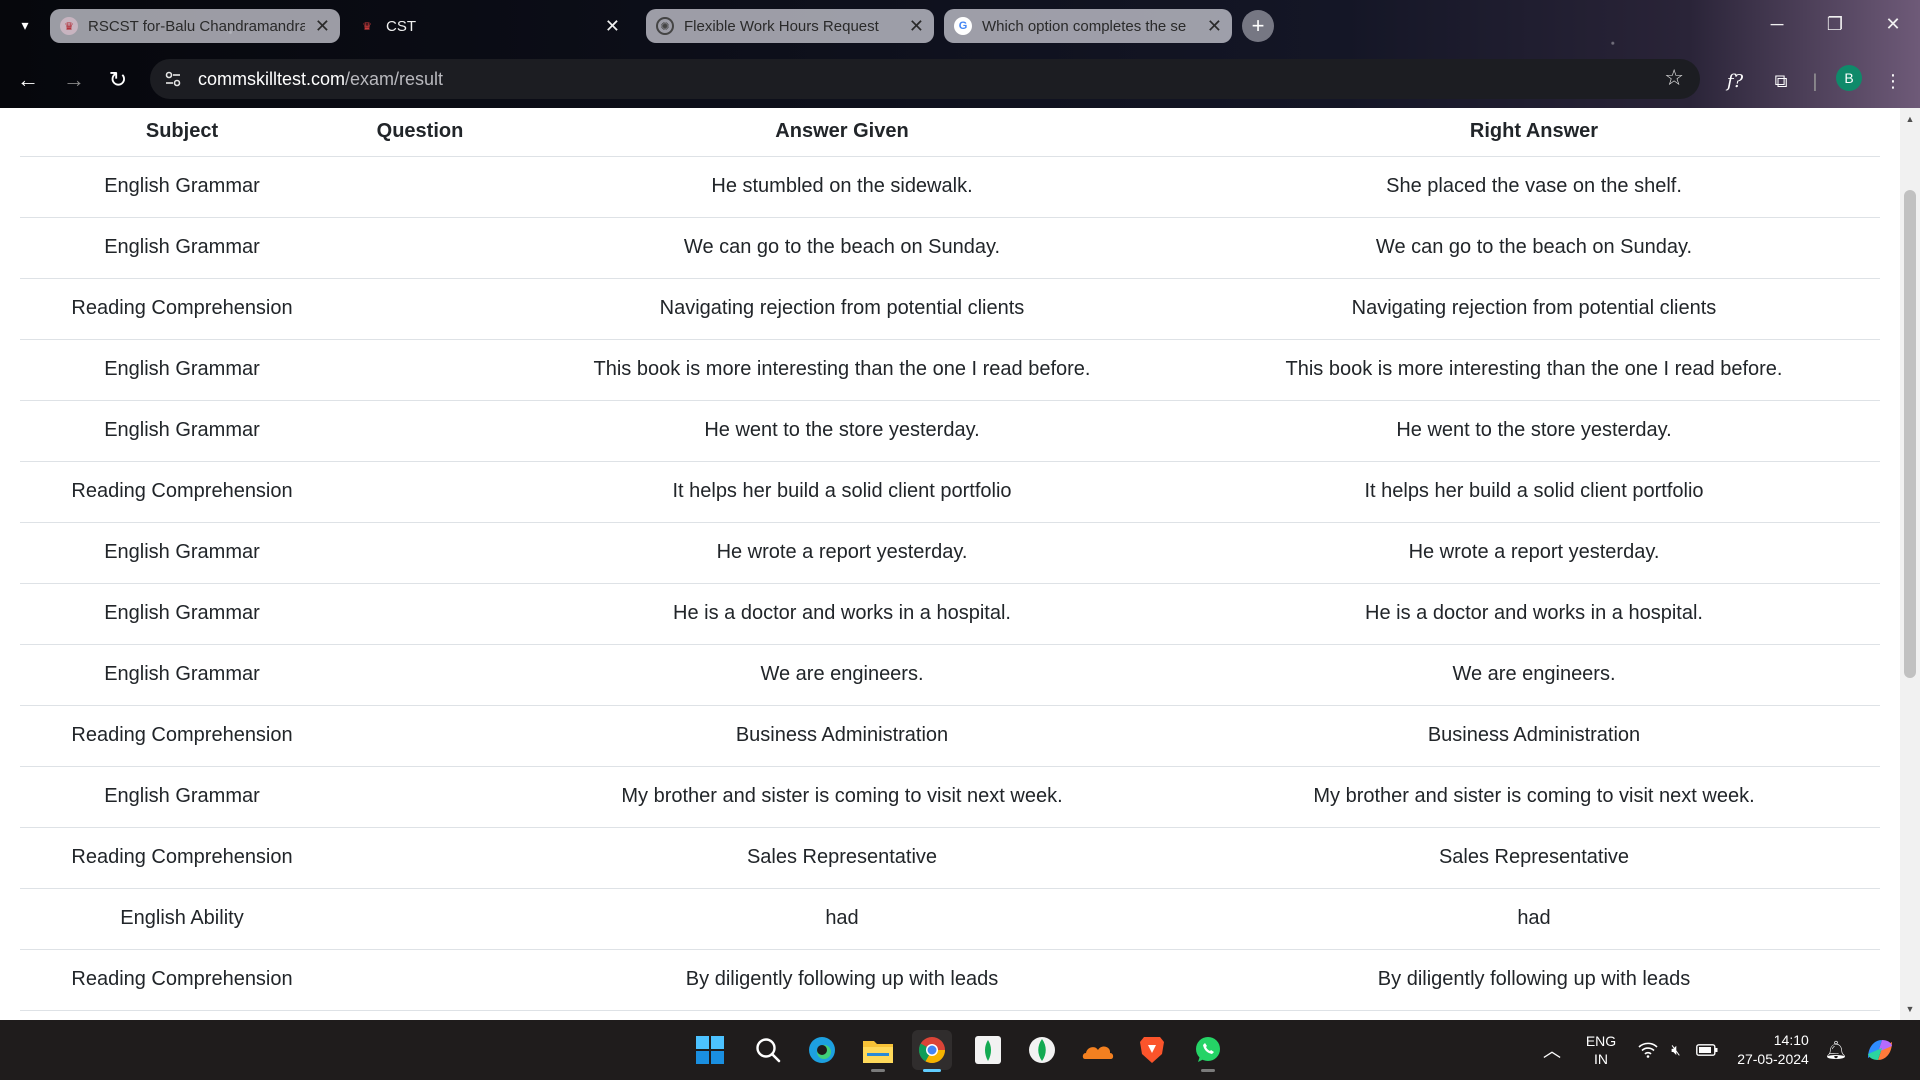 This screenshot has width=1920, height=1080. I want to click on cell-answer-given: Business Administration, so click(842, 736).